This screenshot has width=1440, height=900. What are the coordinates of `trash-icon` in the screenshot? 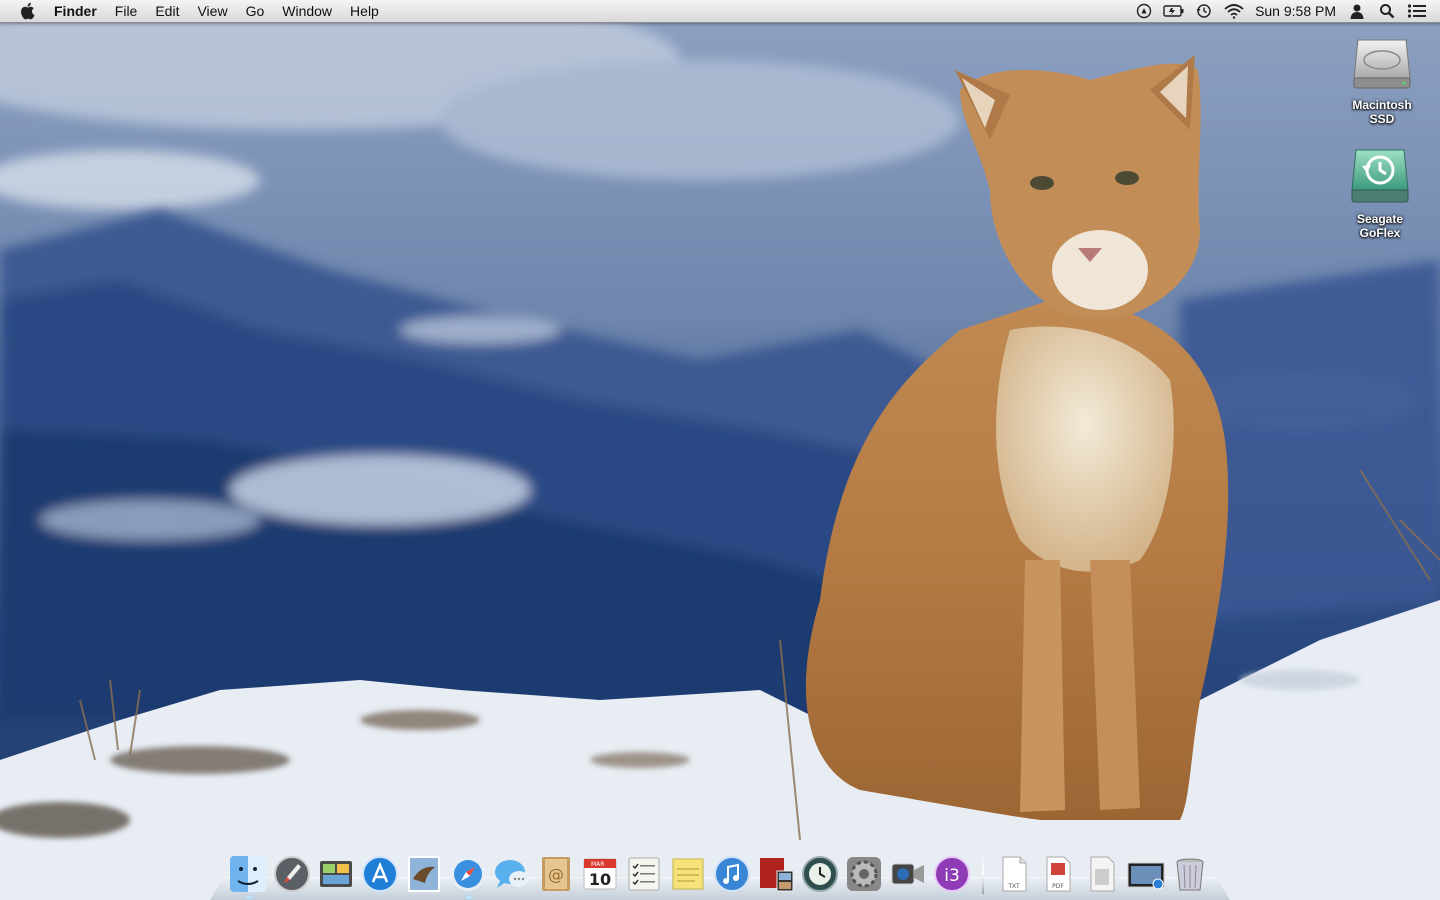 It's located at (1190, 874).